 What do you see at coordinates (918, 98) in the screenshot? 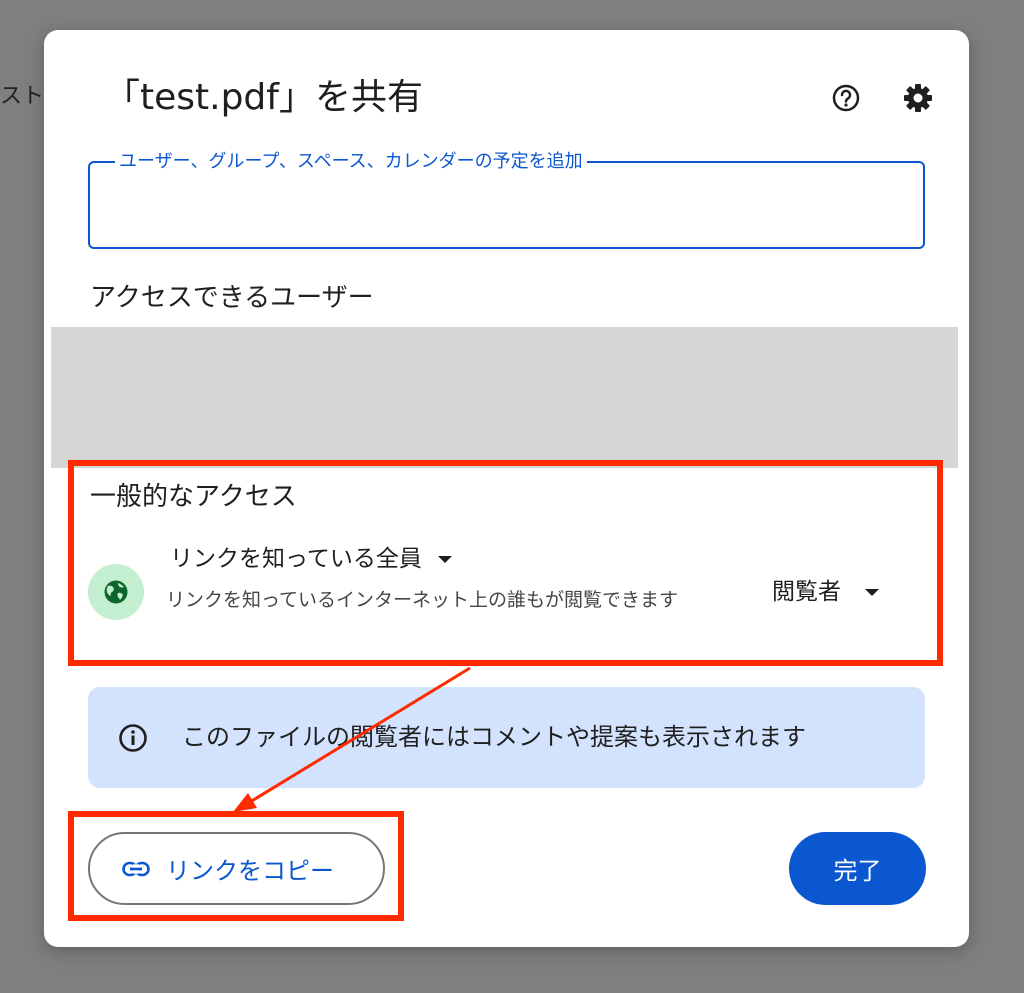
I see `gear-icon` at bounding box center [918, 98].